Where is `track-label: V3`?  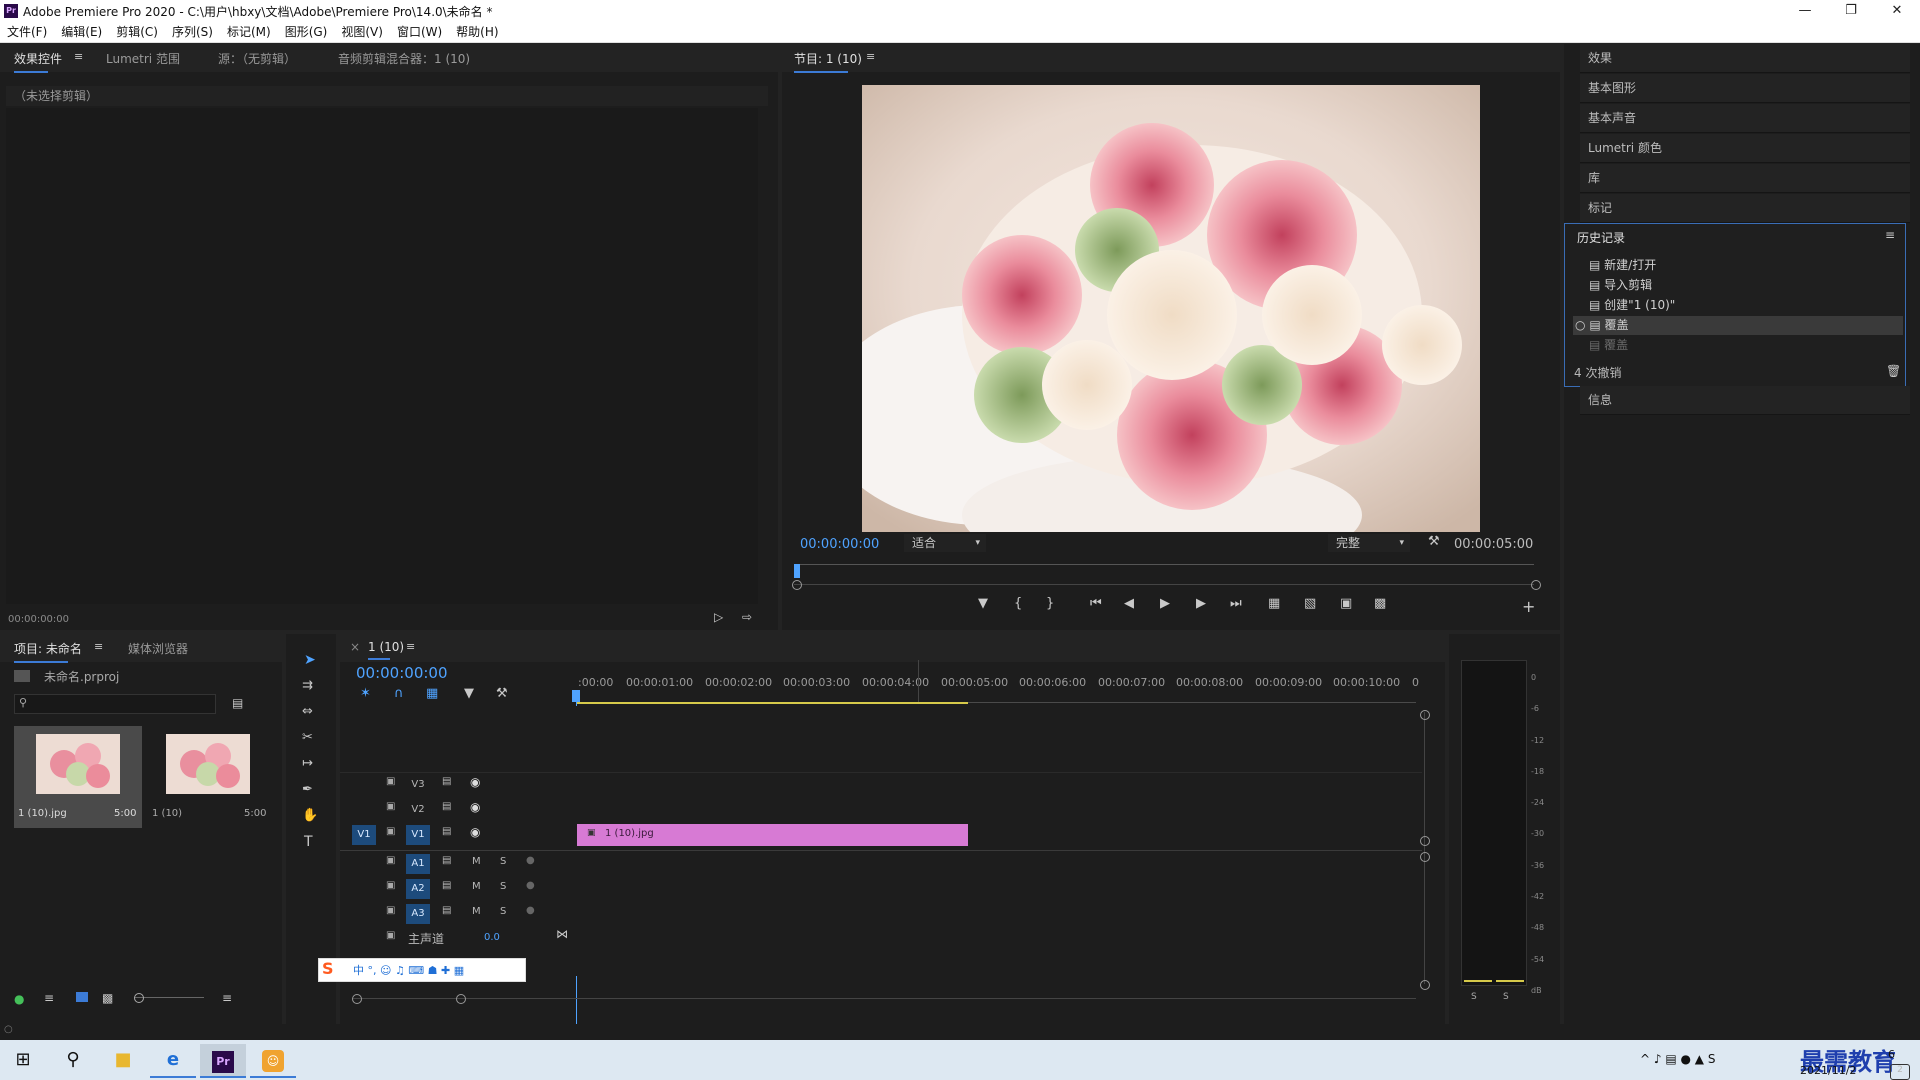 track-label: V3 is located at coordinates (418, 785).